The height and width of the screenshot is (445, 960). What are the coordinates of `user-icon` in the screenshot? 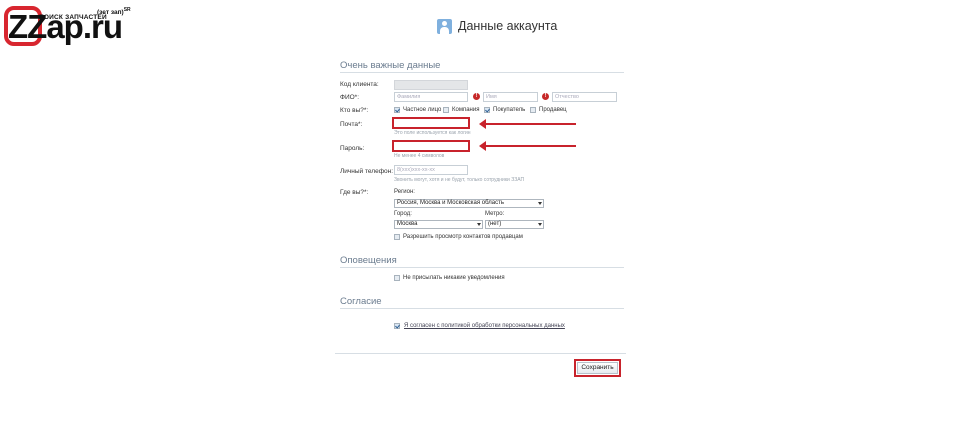 It's located at (444, 26).